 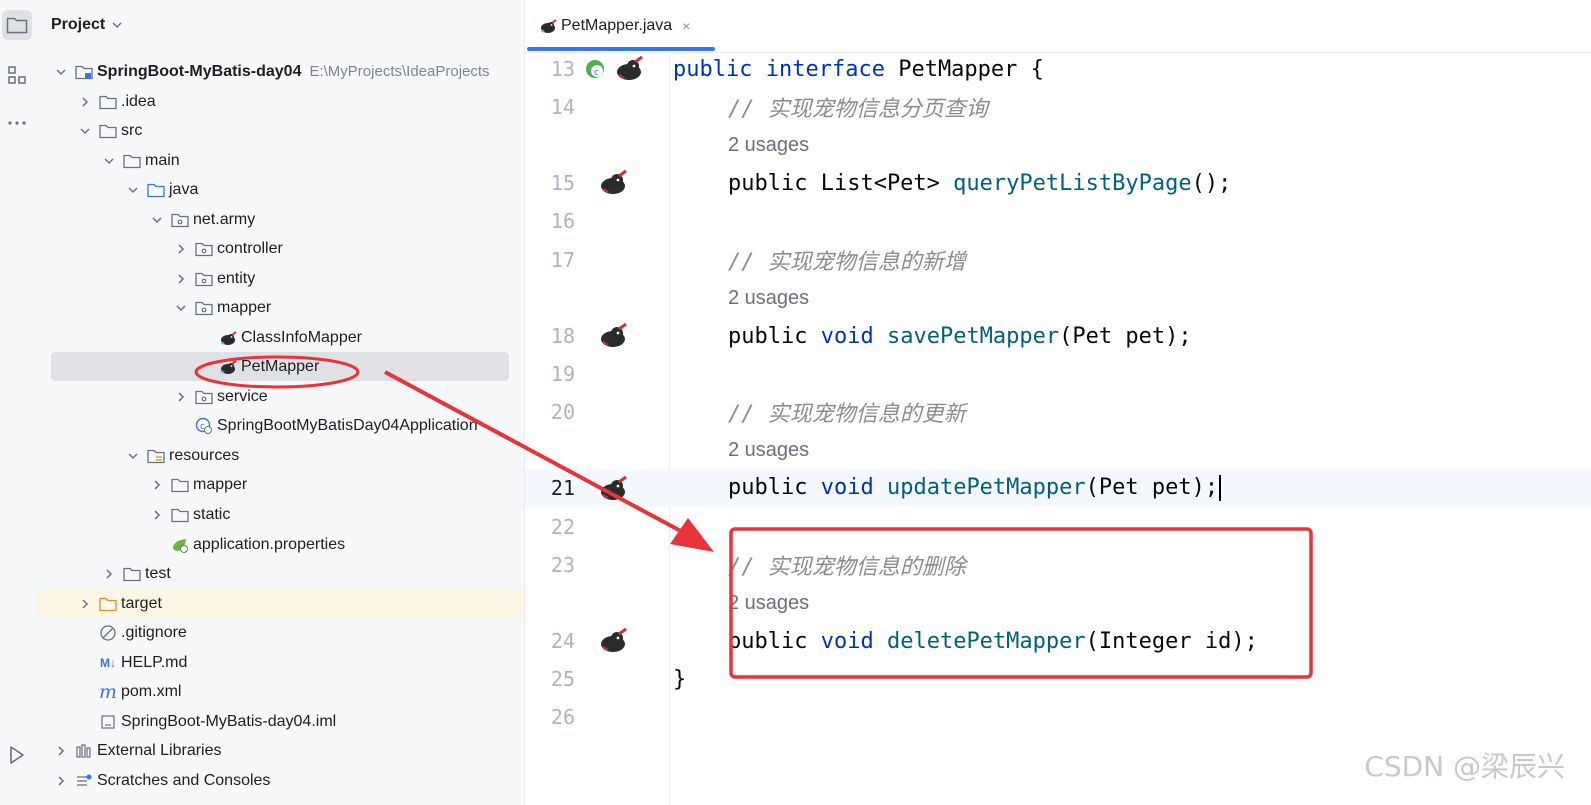 What do you see at coordinates (562, 69) in the screenshot?
I see `line-number: 13` at bounding box center [562, 69].